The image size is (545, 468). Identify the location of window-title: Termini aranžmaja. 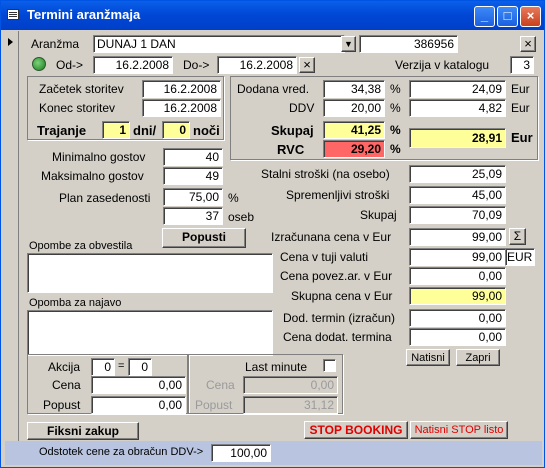
(84, 14).